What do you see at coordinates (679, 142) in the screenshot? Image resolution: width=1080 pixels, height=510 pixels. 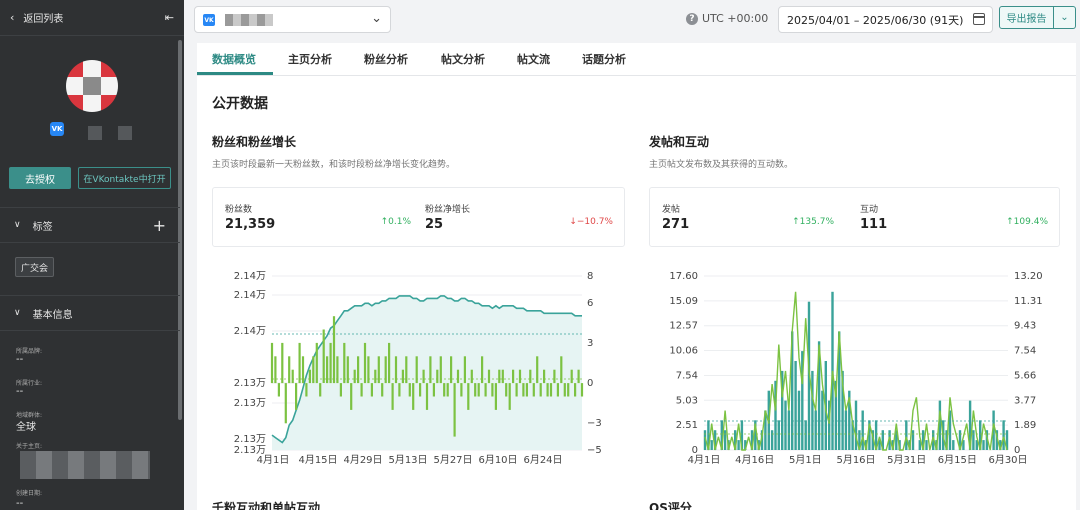 I see `posts-panel-title: 发帖和互动` at bounding box center [679, 142].